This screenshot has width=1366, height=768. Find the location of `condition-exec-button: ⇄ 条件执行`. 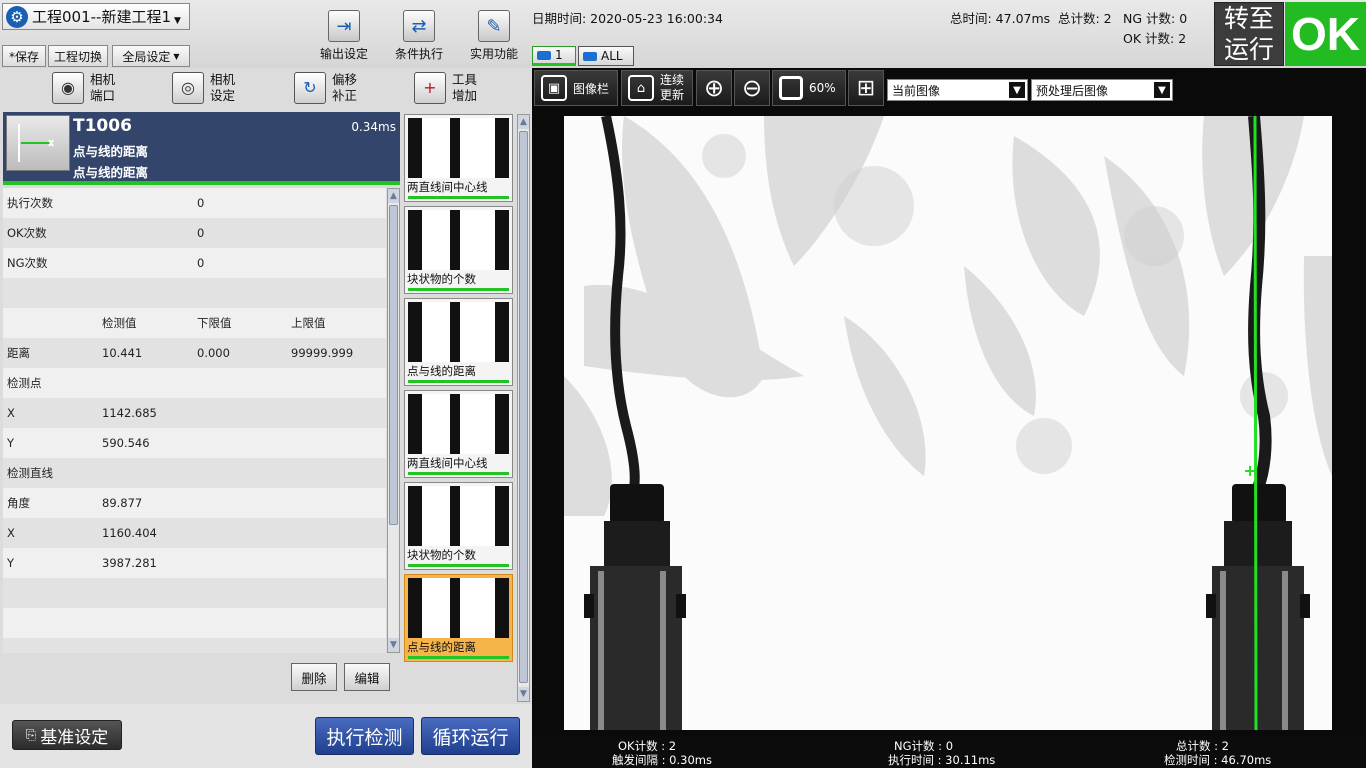

condition-exec-button: ⇄ 条件执行 is located at coordinates (419, 36).